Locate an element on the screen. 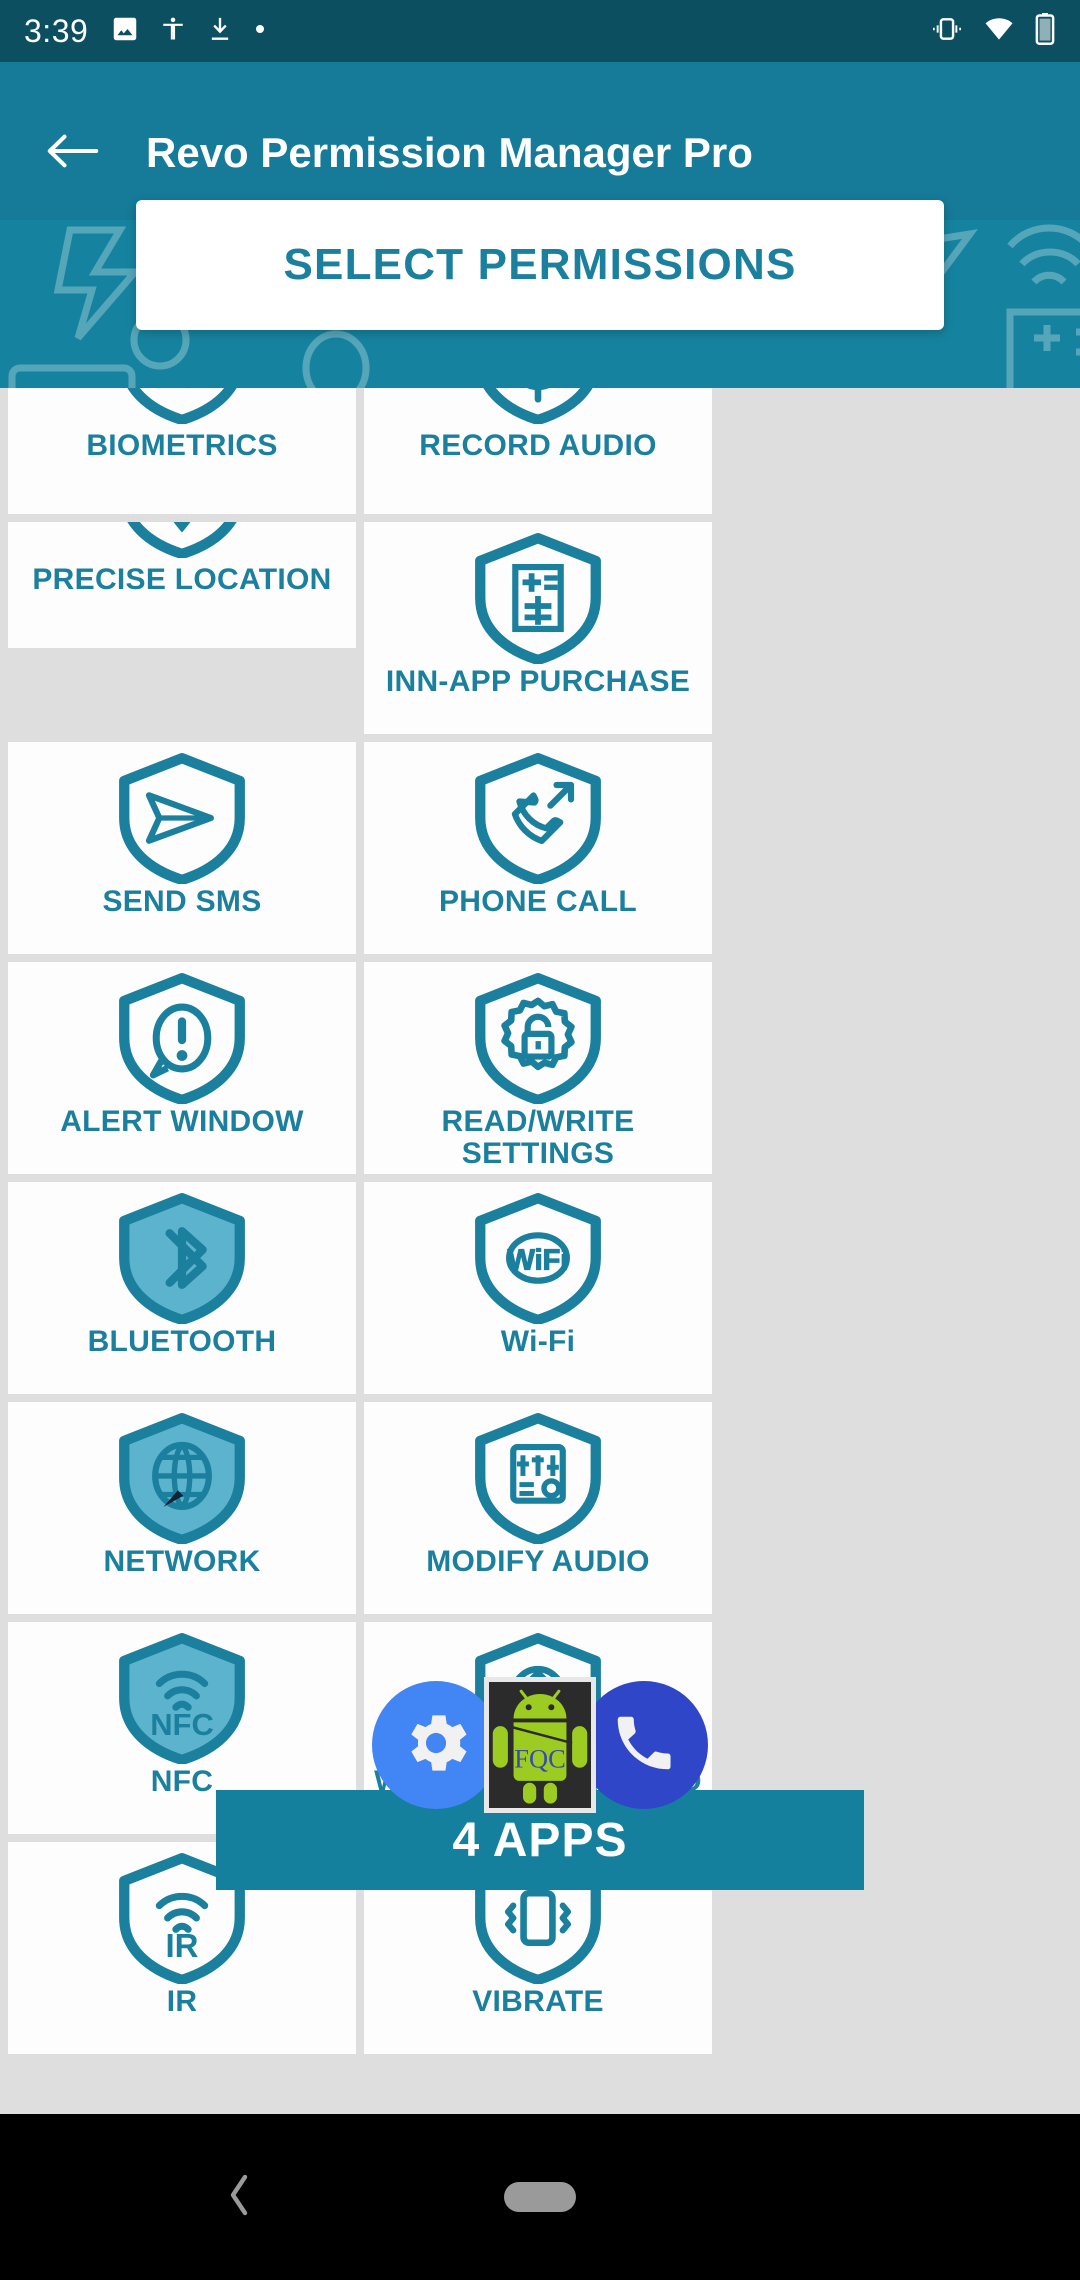 This screenshot has width=1080, height=2280. nav-home-pill-icon is located at coordinates (540, 2197).